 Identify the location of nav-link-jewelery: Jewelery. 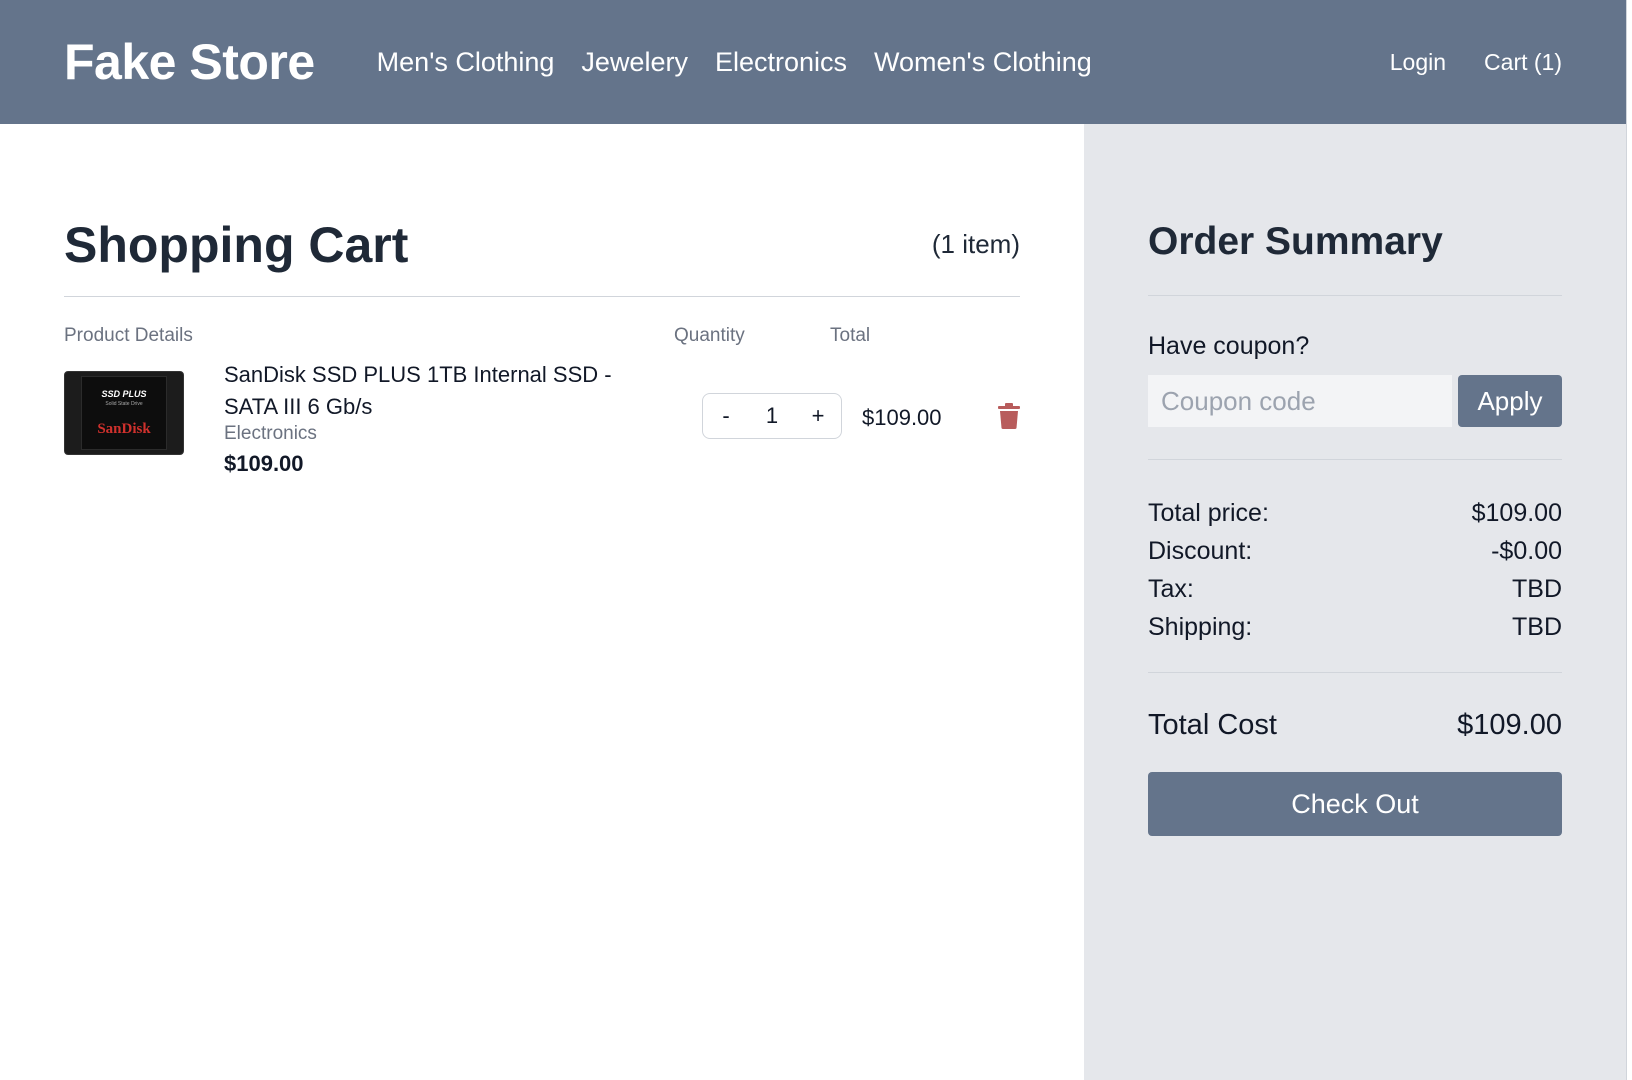
(634, 62).